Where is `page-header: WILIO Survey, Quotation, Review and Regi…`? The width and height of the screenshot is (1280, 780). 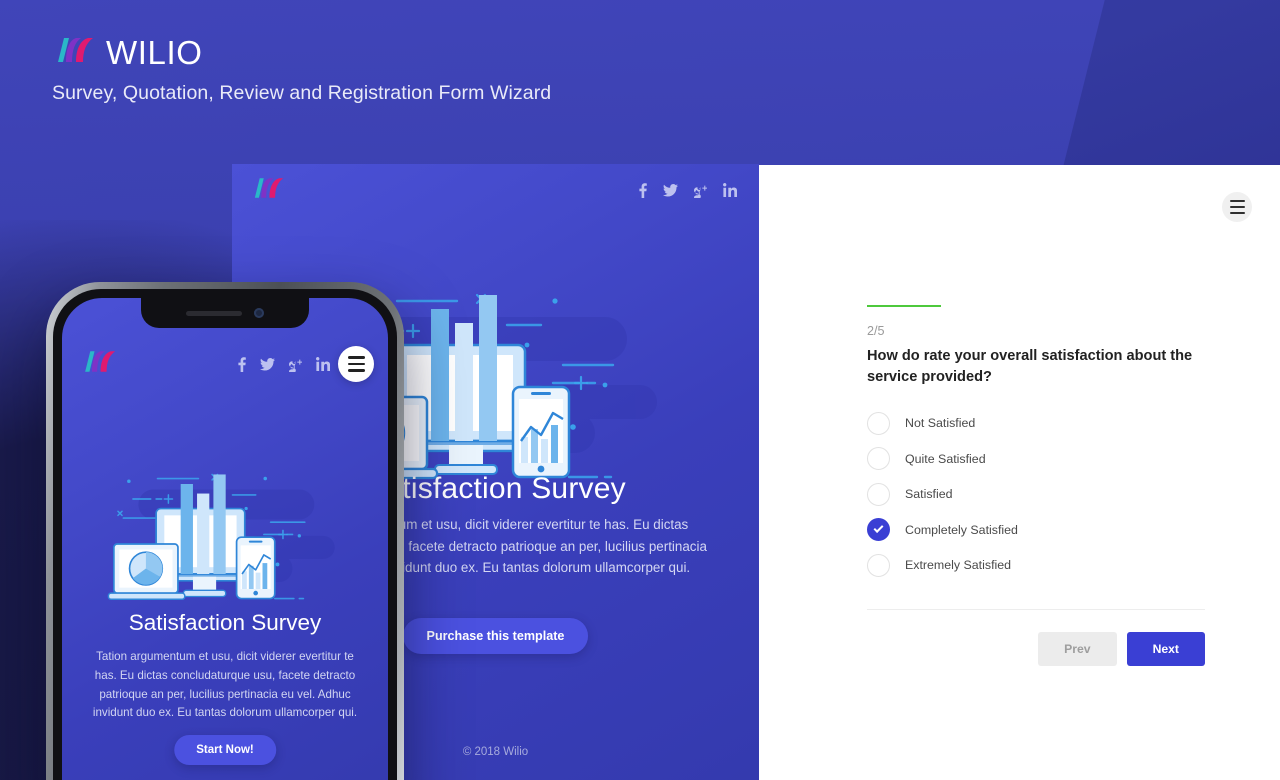
page-header: WILIO Survey, Quotation, Review and Regi… is located at coordinates (301, 70).